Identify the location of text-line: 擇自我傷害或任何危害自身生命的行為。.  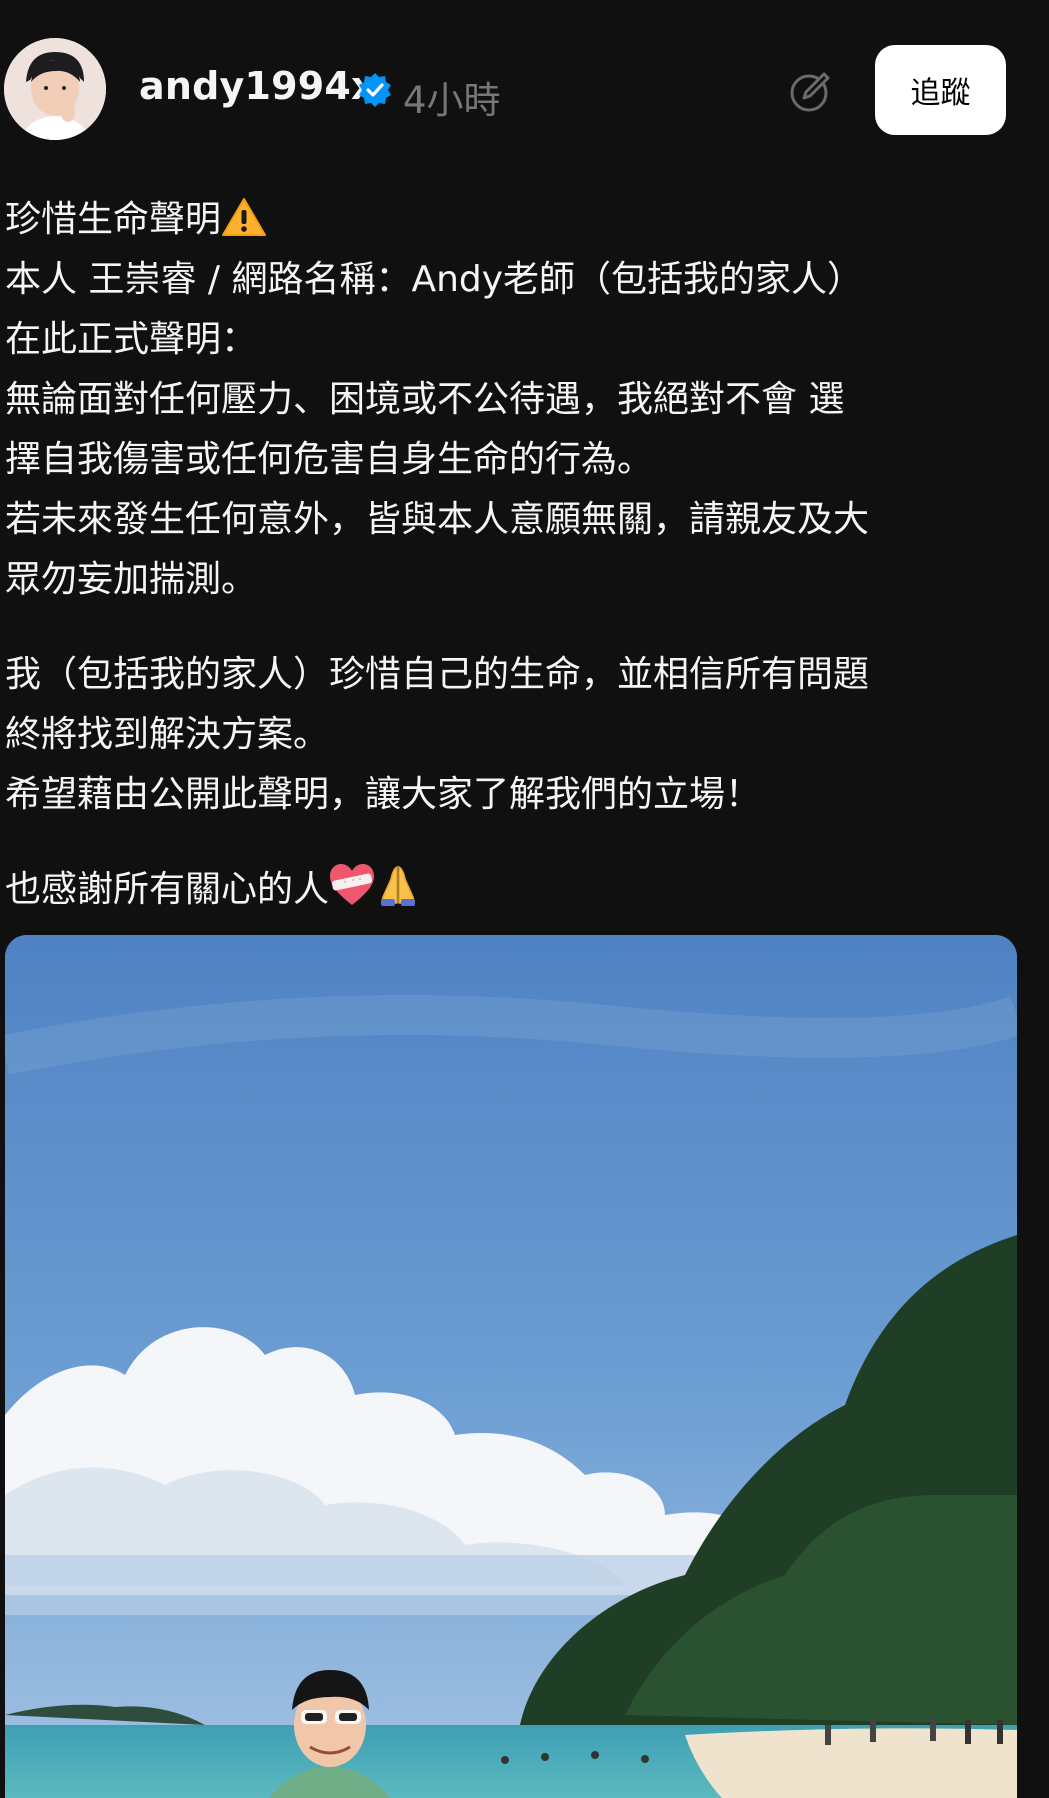
(329, 459).